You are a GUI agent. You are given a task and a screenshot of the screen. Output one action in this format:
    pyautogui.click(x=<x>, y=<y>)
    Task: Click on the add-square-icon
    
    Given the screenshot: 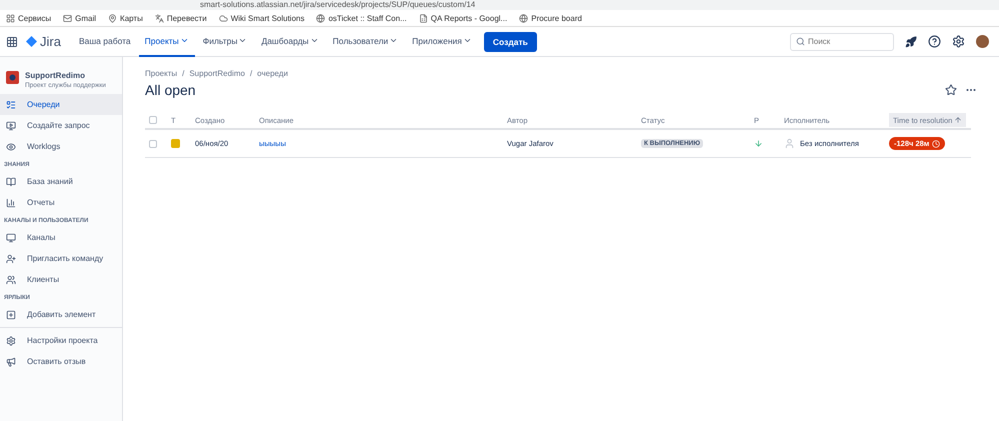 What is the action you would take?
    pyautogui.click(x=11, y=315)
    